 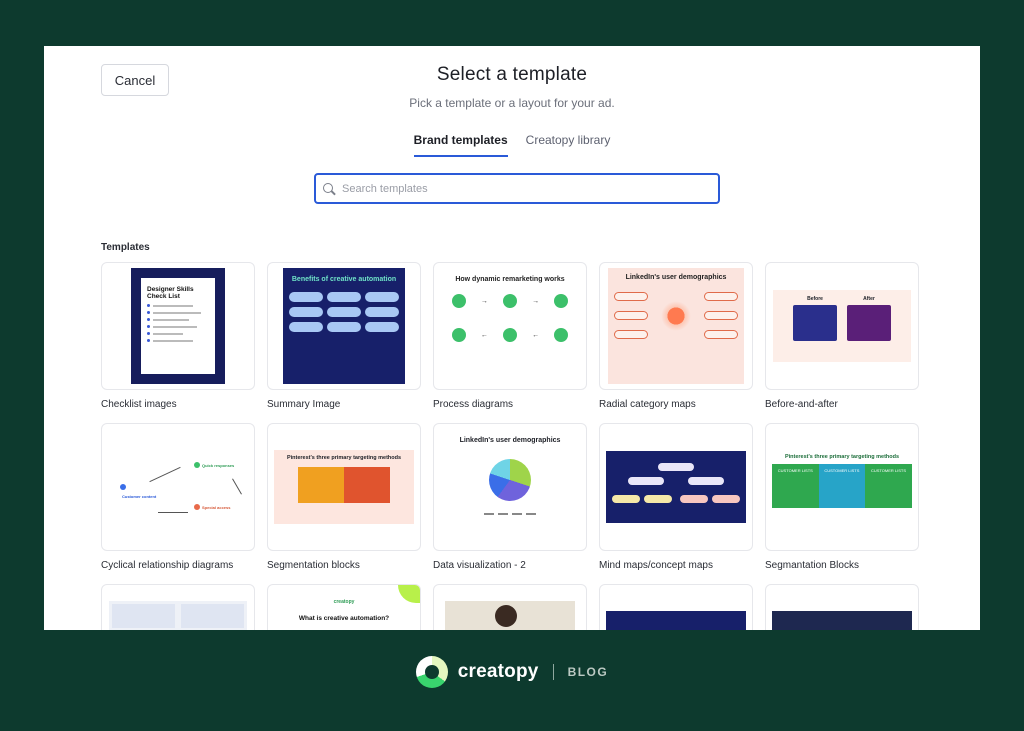 What do you see at coordinates (510, 279) in the screenshot?
I see `thumb-title: How dynamic remarketing works` at bounding box center [510, 279].